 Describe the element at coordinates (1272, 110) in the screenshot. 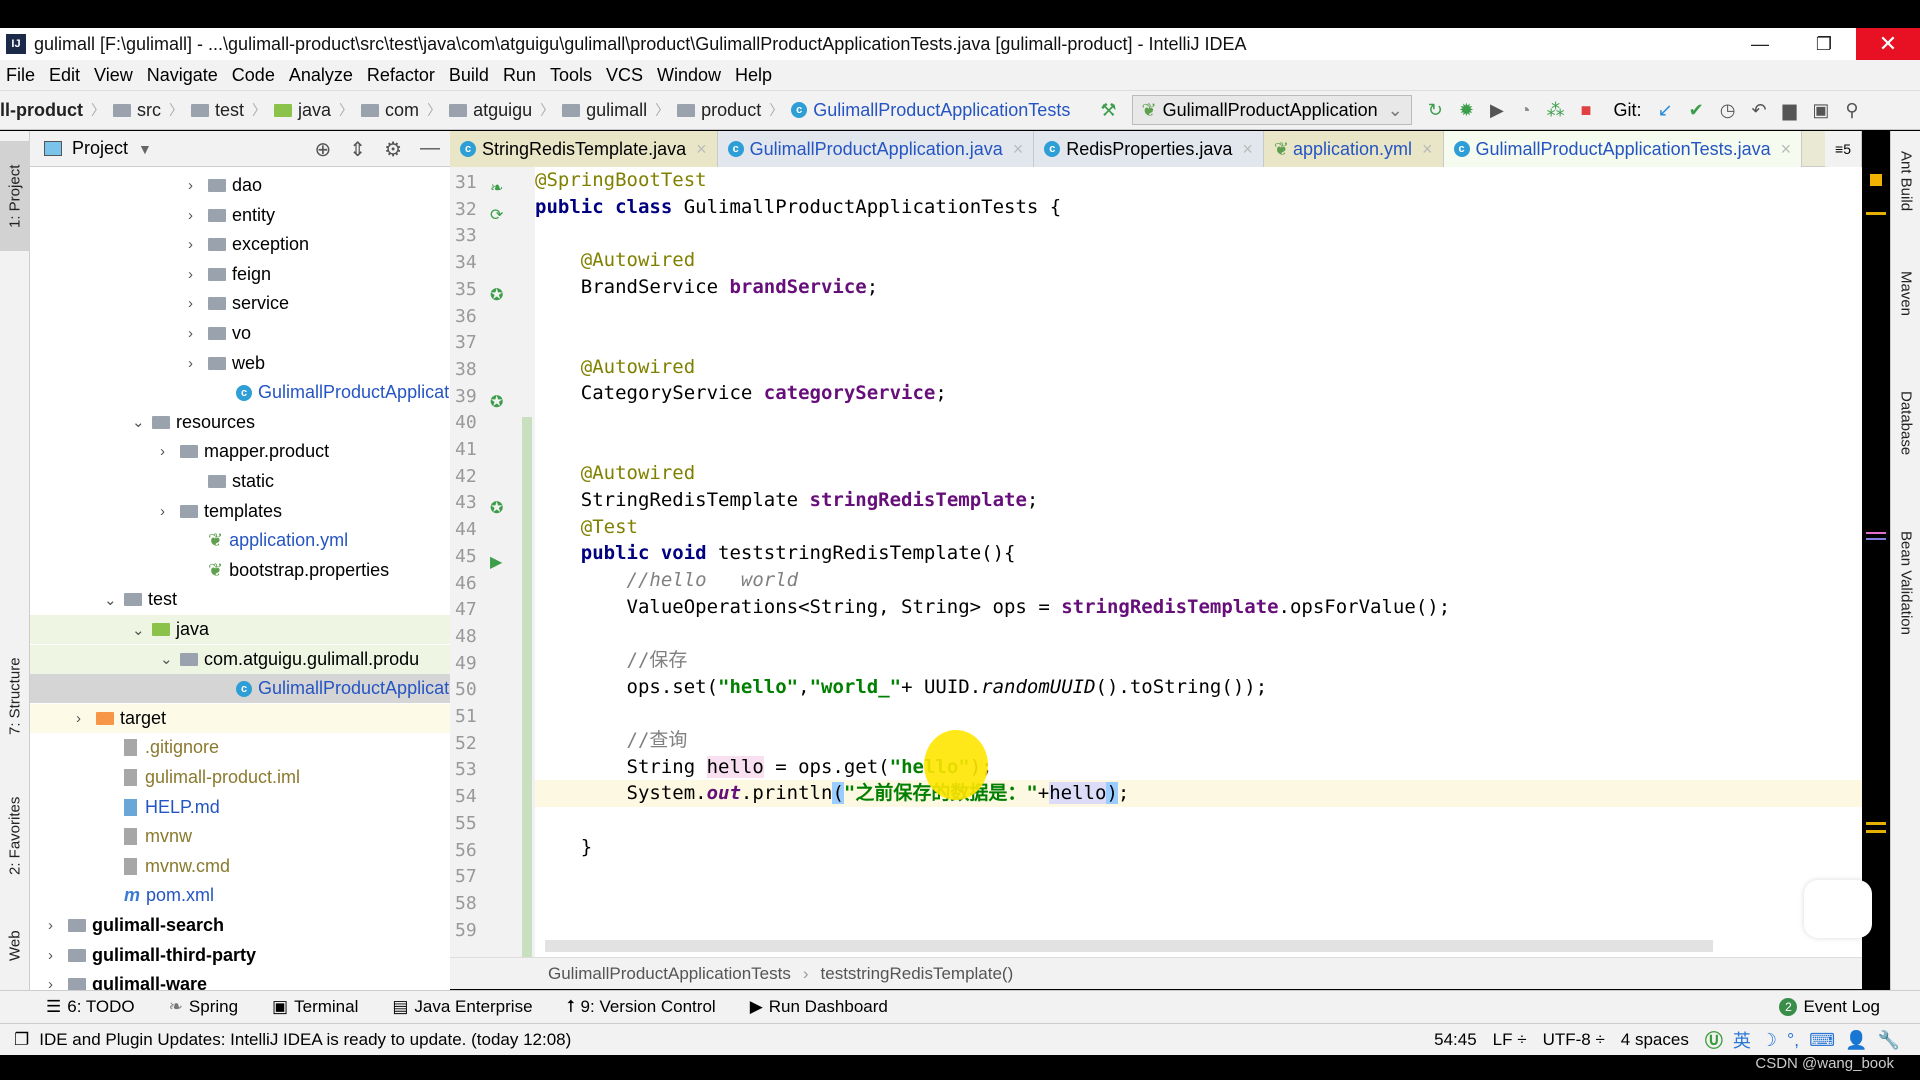

I see `run-config-select: ❦ GulimallProductApplication ⌄` at that location.